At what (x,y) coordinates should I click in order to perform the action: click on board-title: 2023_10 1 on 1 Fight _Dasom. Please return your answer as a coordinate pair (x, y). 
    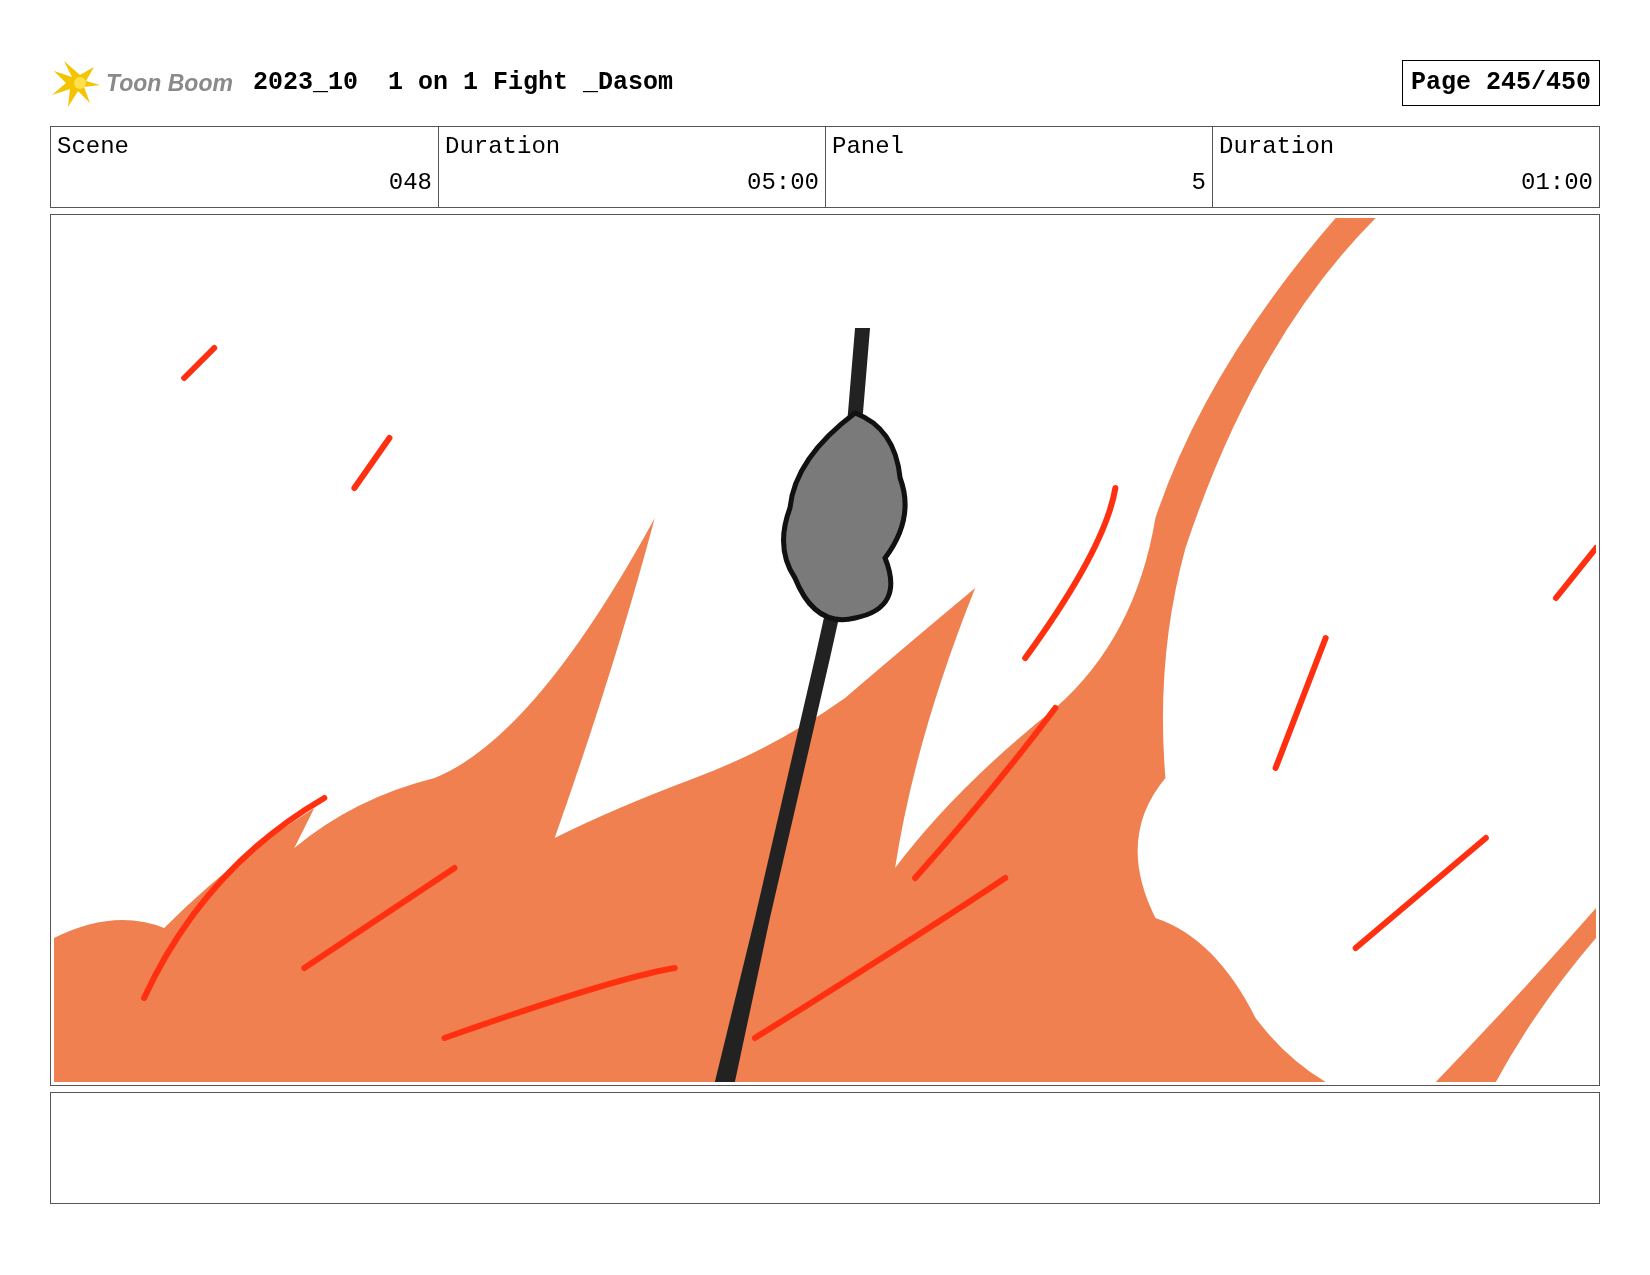
    Looking at the image, I should click on (462, 83).